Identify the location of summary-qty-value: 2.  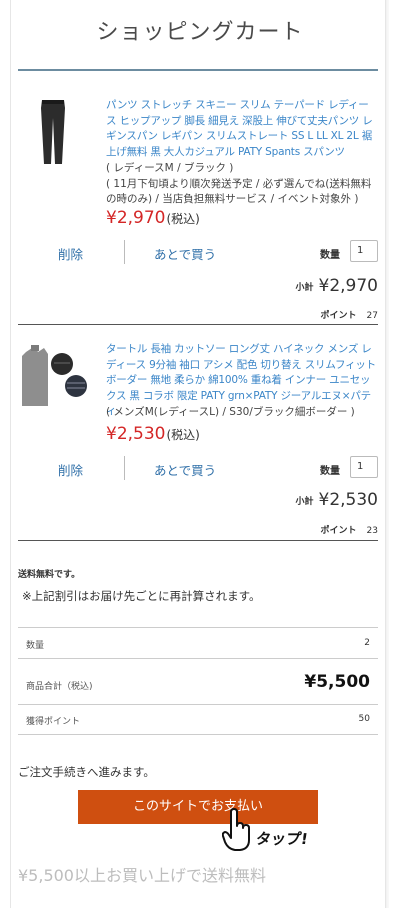
(367, 643).